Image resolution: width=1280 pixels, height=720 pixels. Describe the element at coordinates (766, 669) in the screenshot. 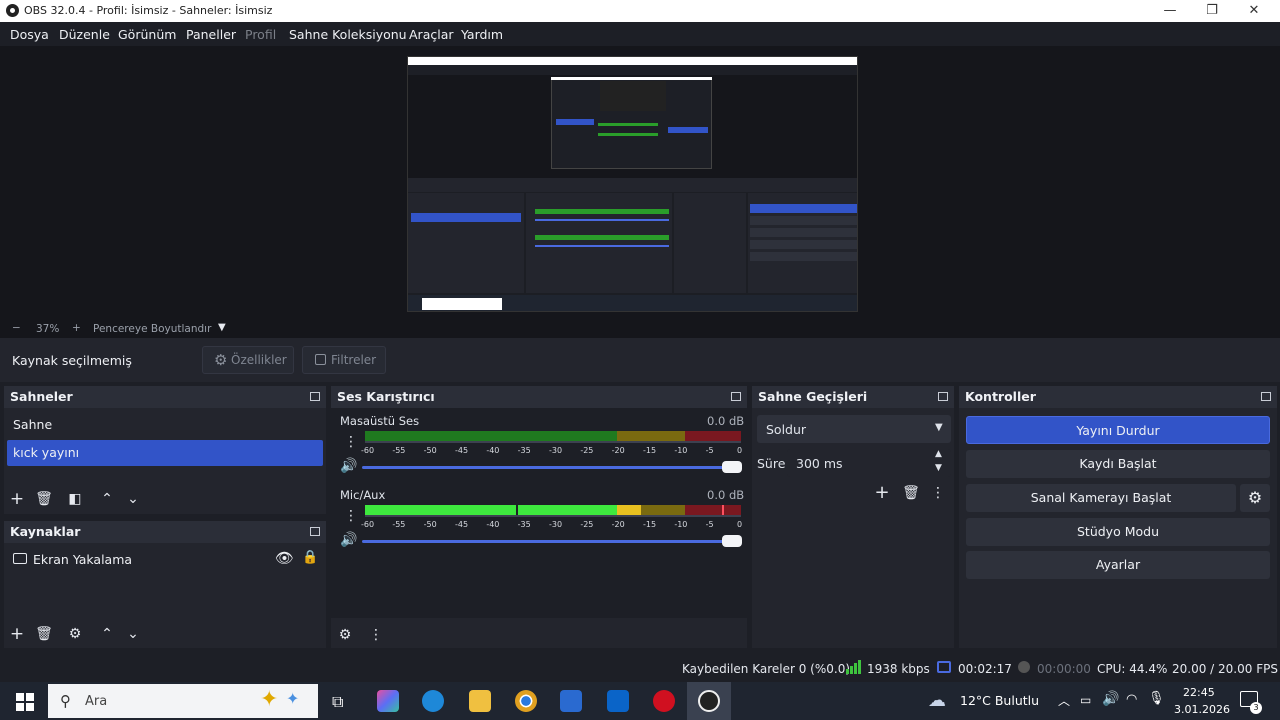

I see `dropped-frames: Kaybedilen Kareler 0 (%0.0)` at that location.